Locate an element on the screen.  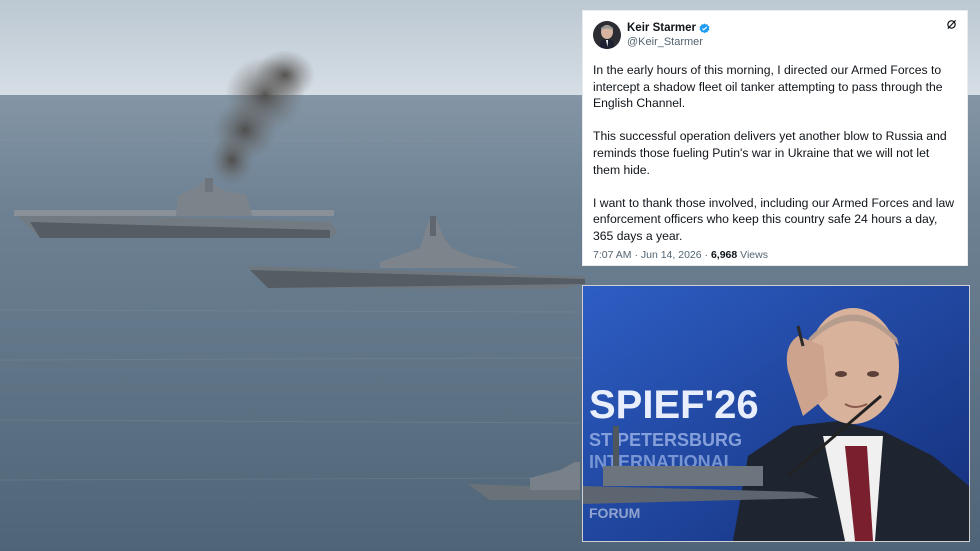
views-count: 6,968 is located at coordinates (724, 255).